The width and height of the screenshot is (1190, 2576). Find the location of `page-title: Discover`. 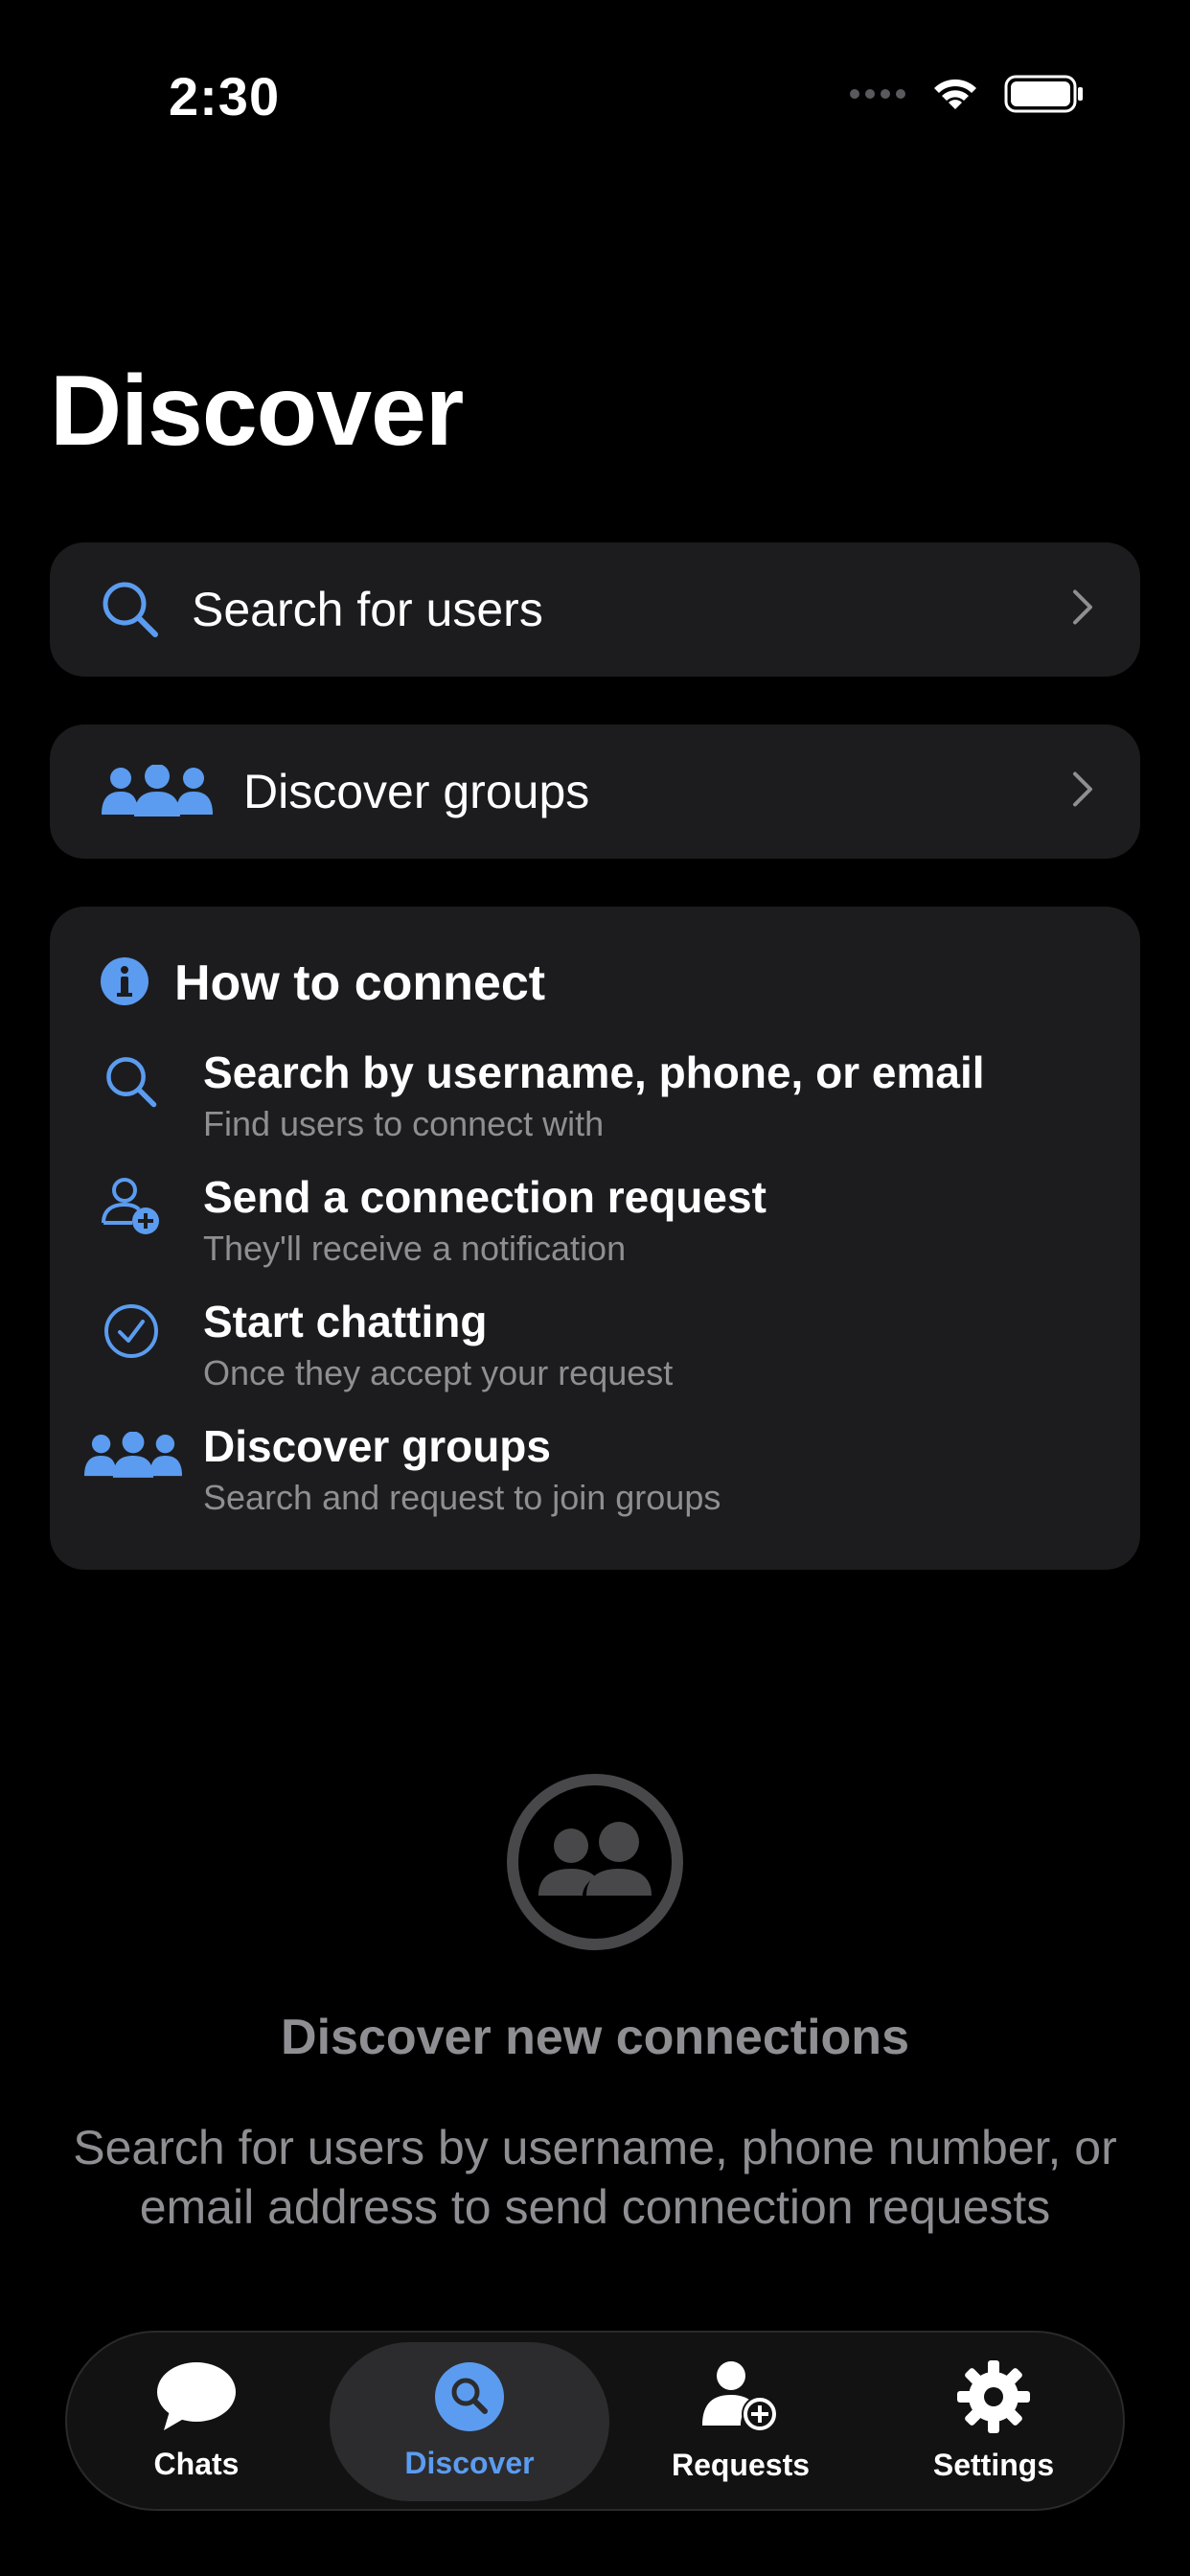

page-title: Discover is located at coordinates (257, 411).